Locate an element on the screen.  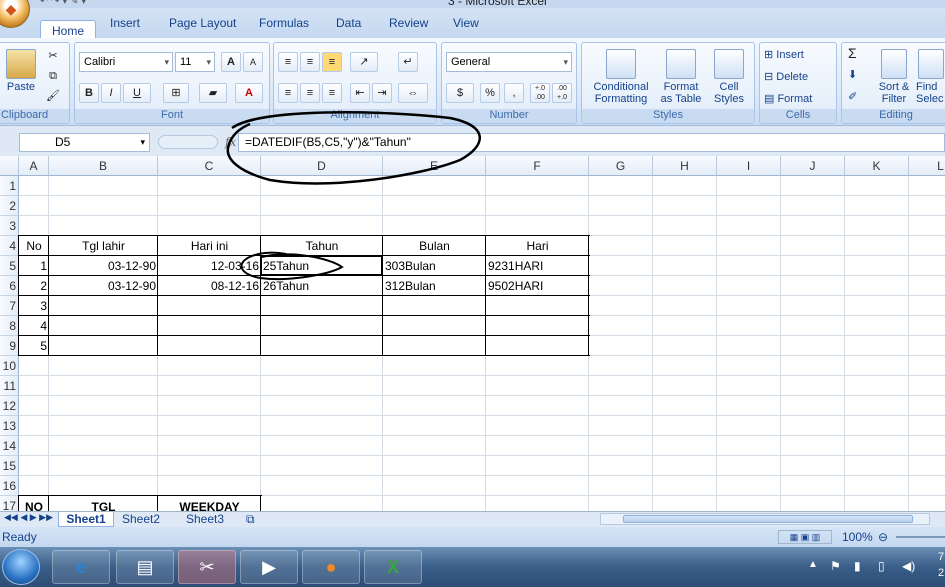
sheet-nav-arrows-icon: ◀◀ ◀ ▶ ▶▶ is located at coordinates (28, 517).